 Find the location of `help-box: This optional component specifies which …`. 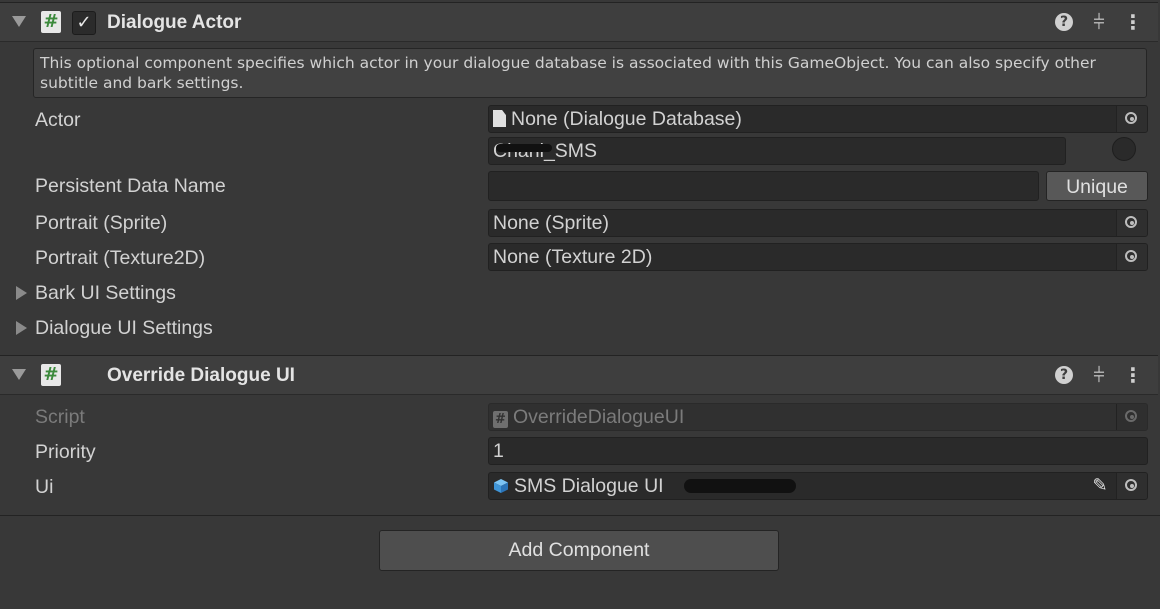

help-box: This optional component specifies which … is located at coordinates (590, 73).